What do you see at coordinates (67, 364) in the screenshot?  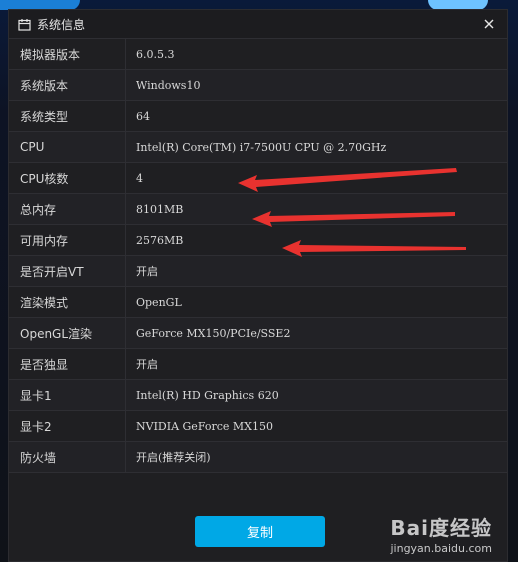 I see `row-label: 是否独显` at bounding box center [67, 364].